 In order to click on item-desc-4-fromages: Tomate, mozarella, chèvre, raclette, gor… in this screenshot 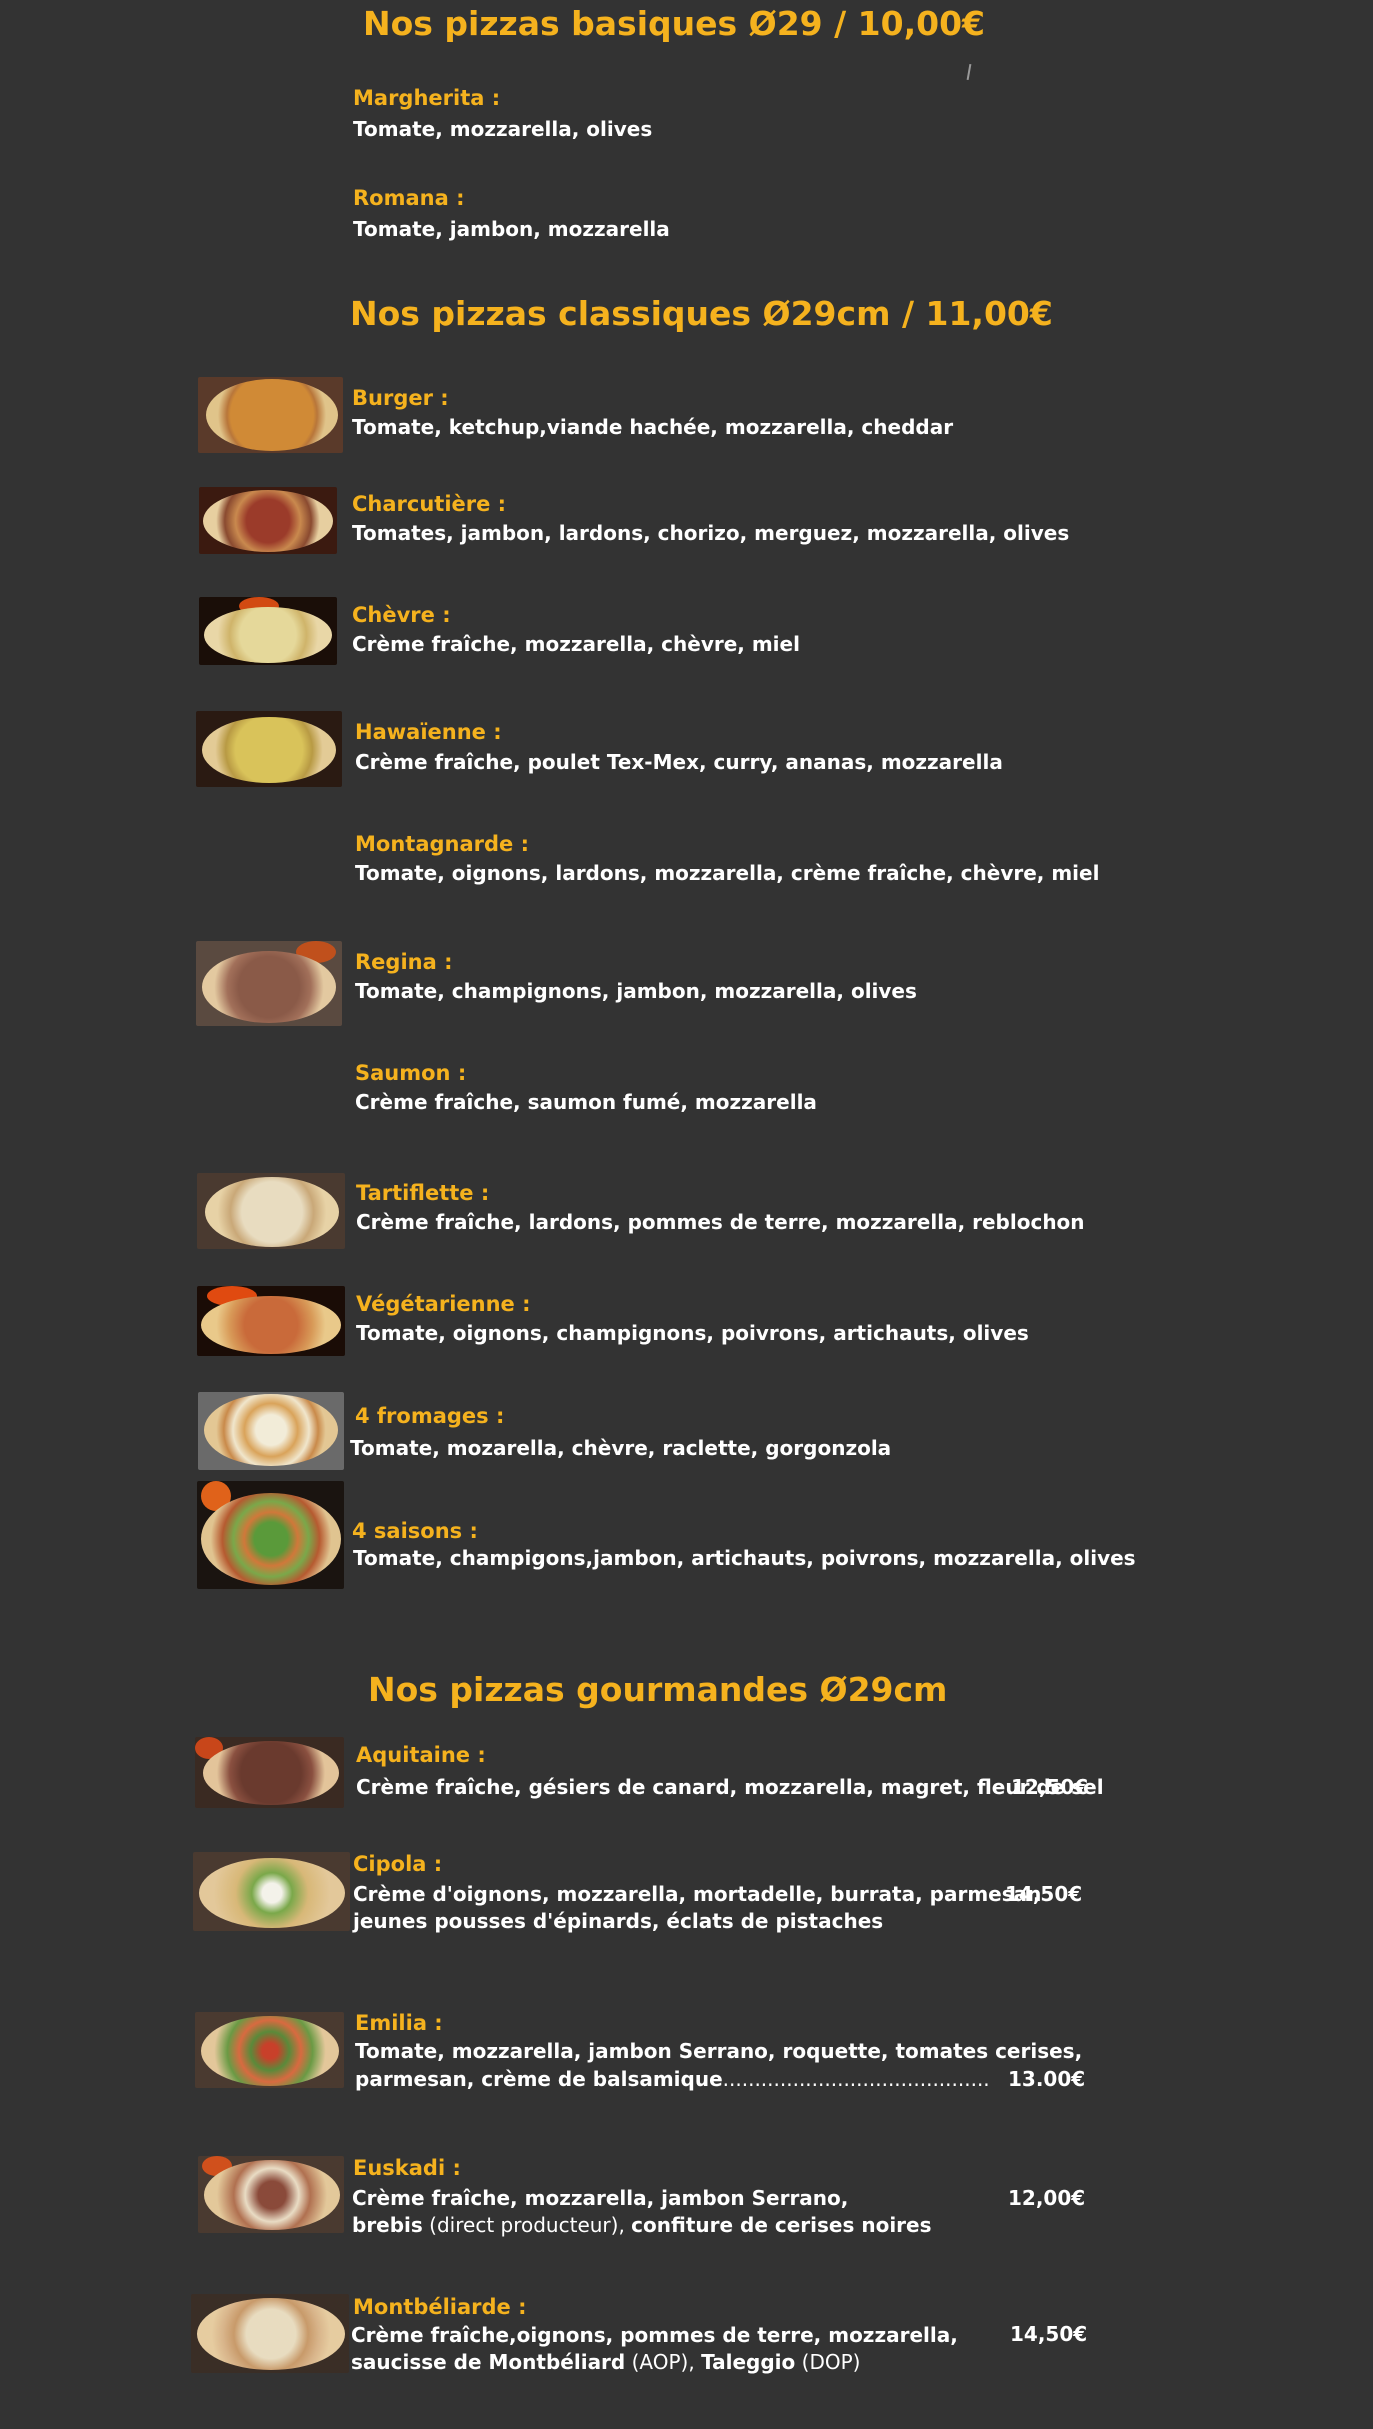, I will do `click(621, 1448)`.